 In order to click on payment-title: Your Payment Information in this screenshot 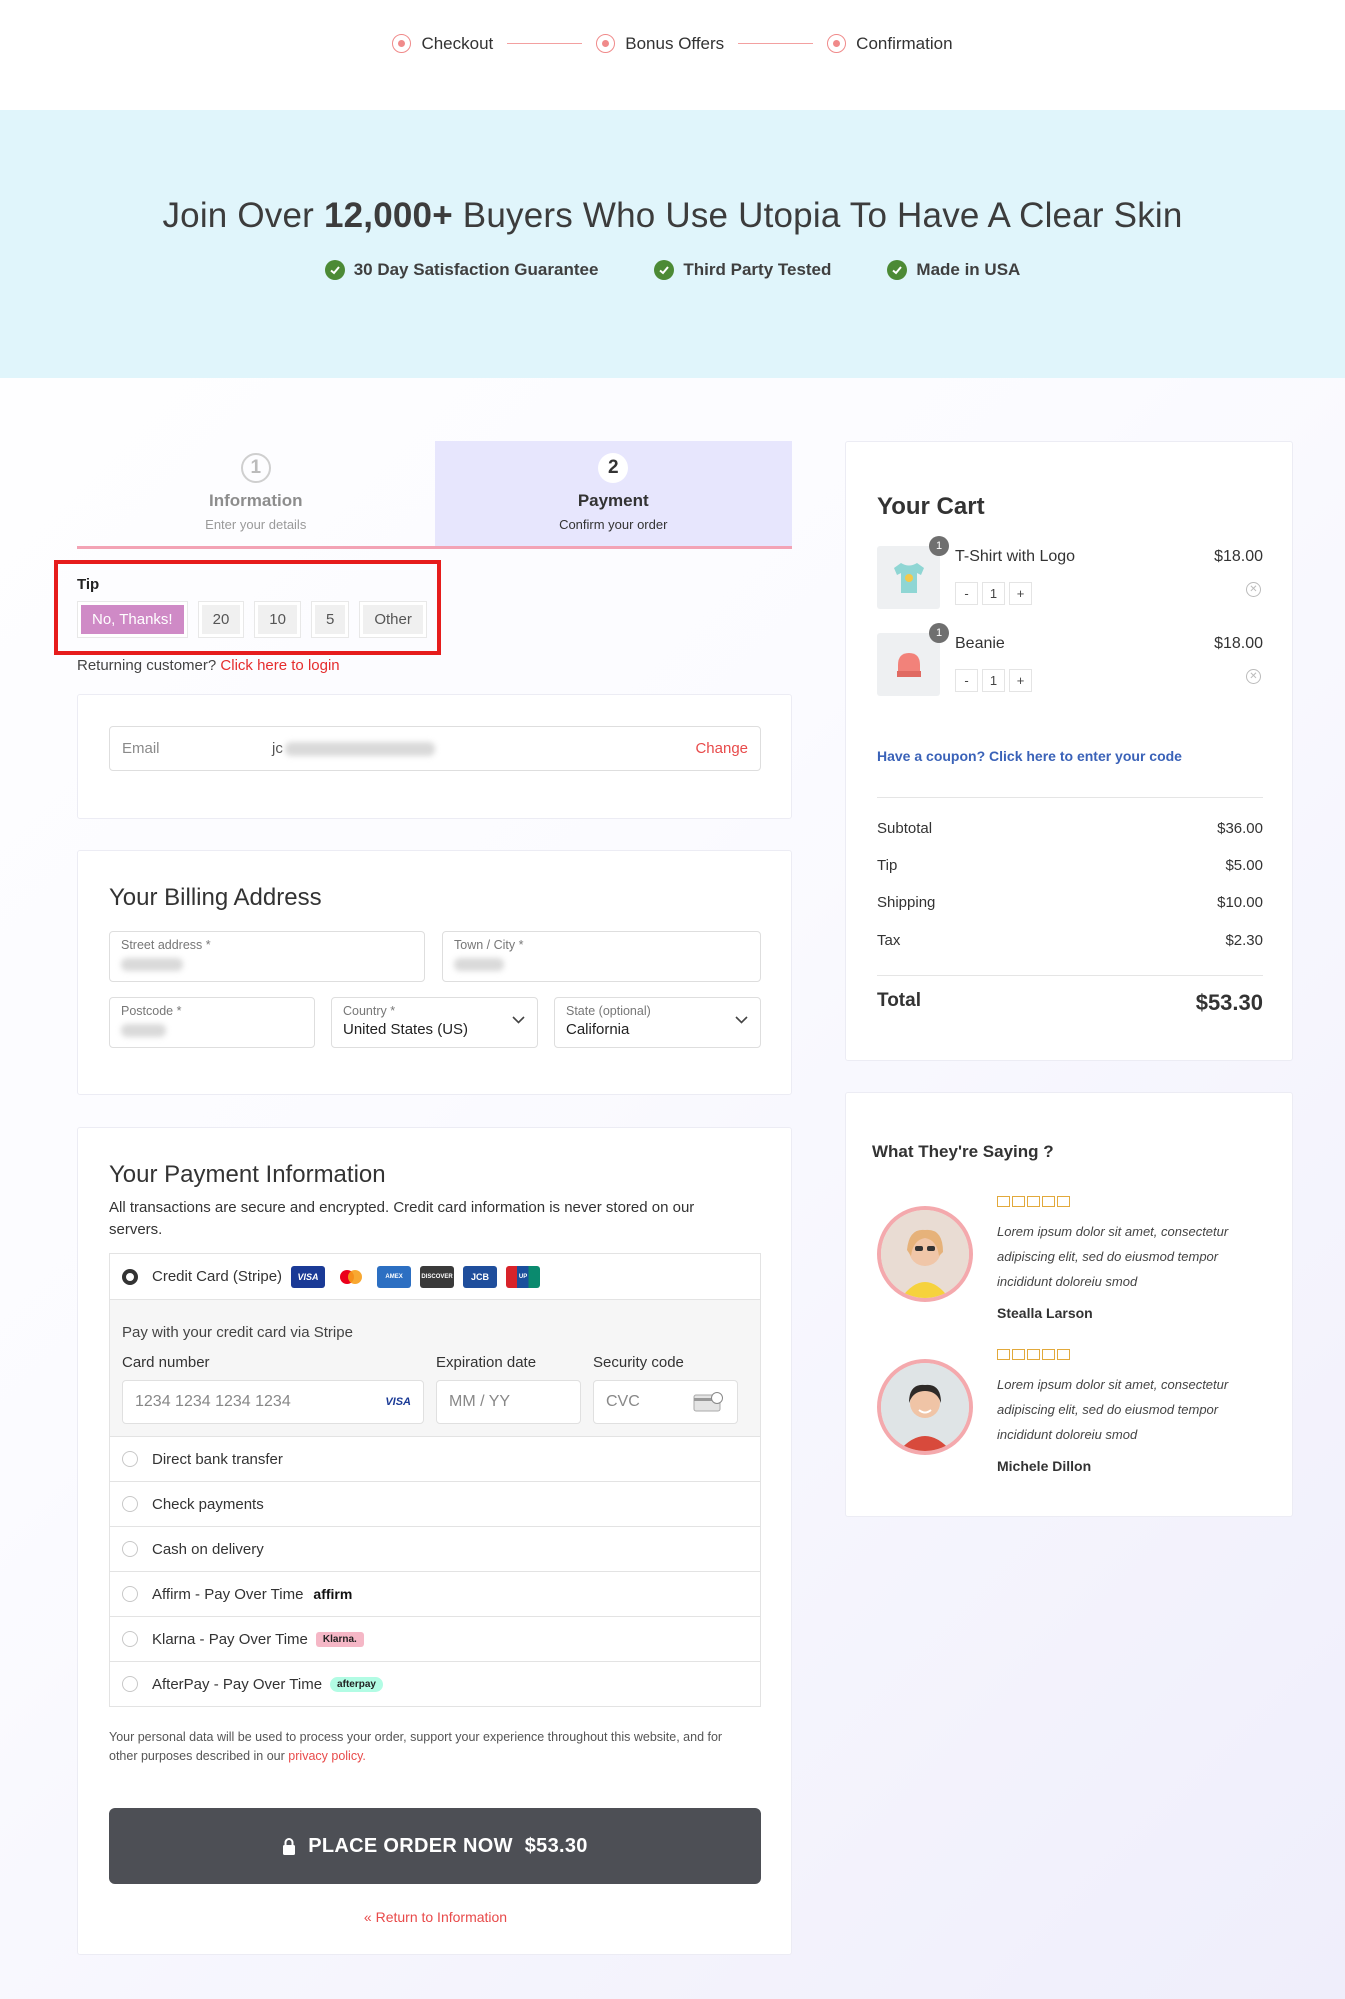, I will do `click(247, 1174)`.